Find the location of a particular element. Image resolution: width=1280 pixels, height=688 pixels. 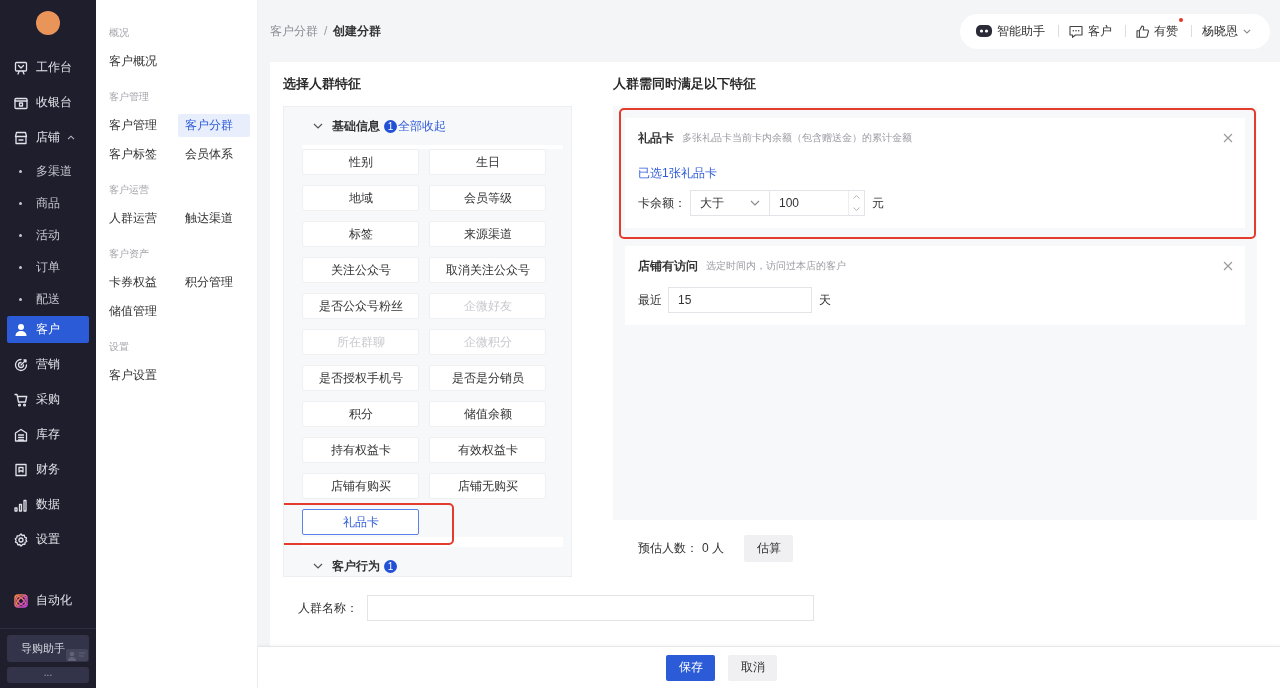

sidebar-item: 数据 is located at coordinates (48, 504).